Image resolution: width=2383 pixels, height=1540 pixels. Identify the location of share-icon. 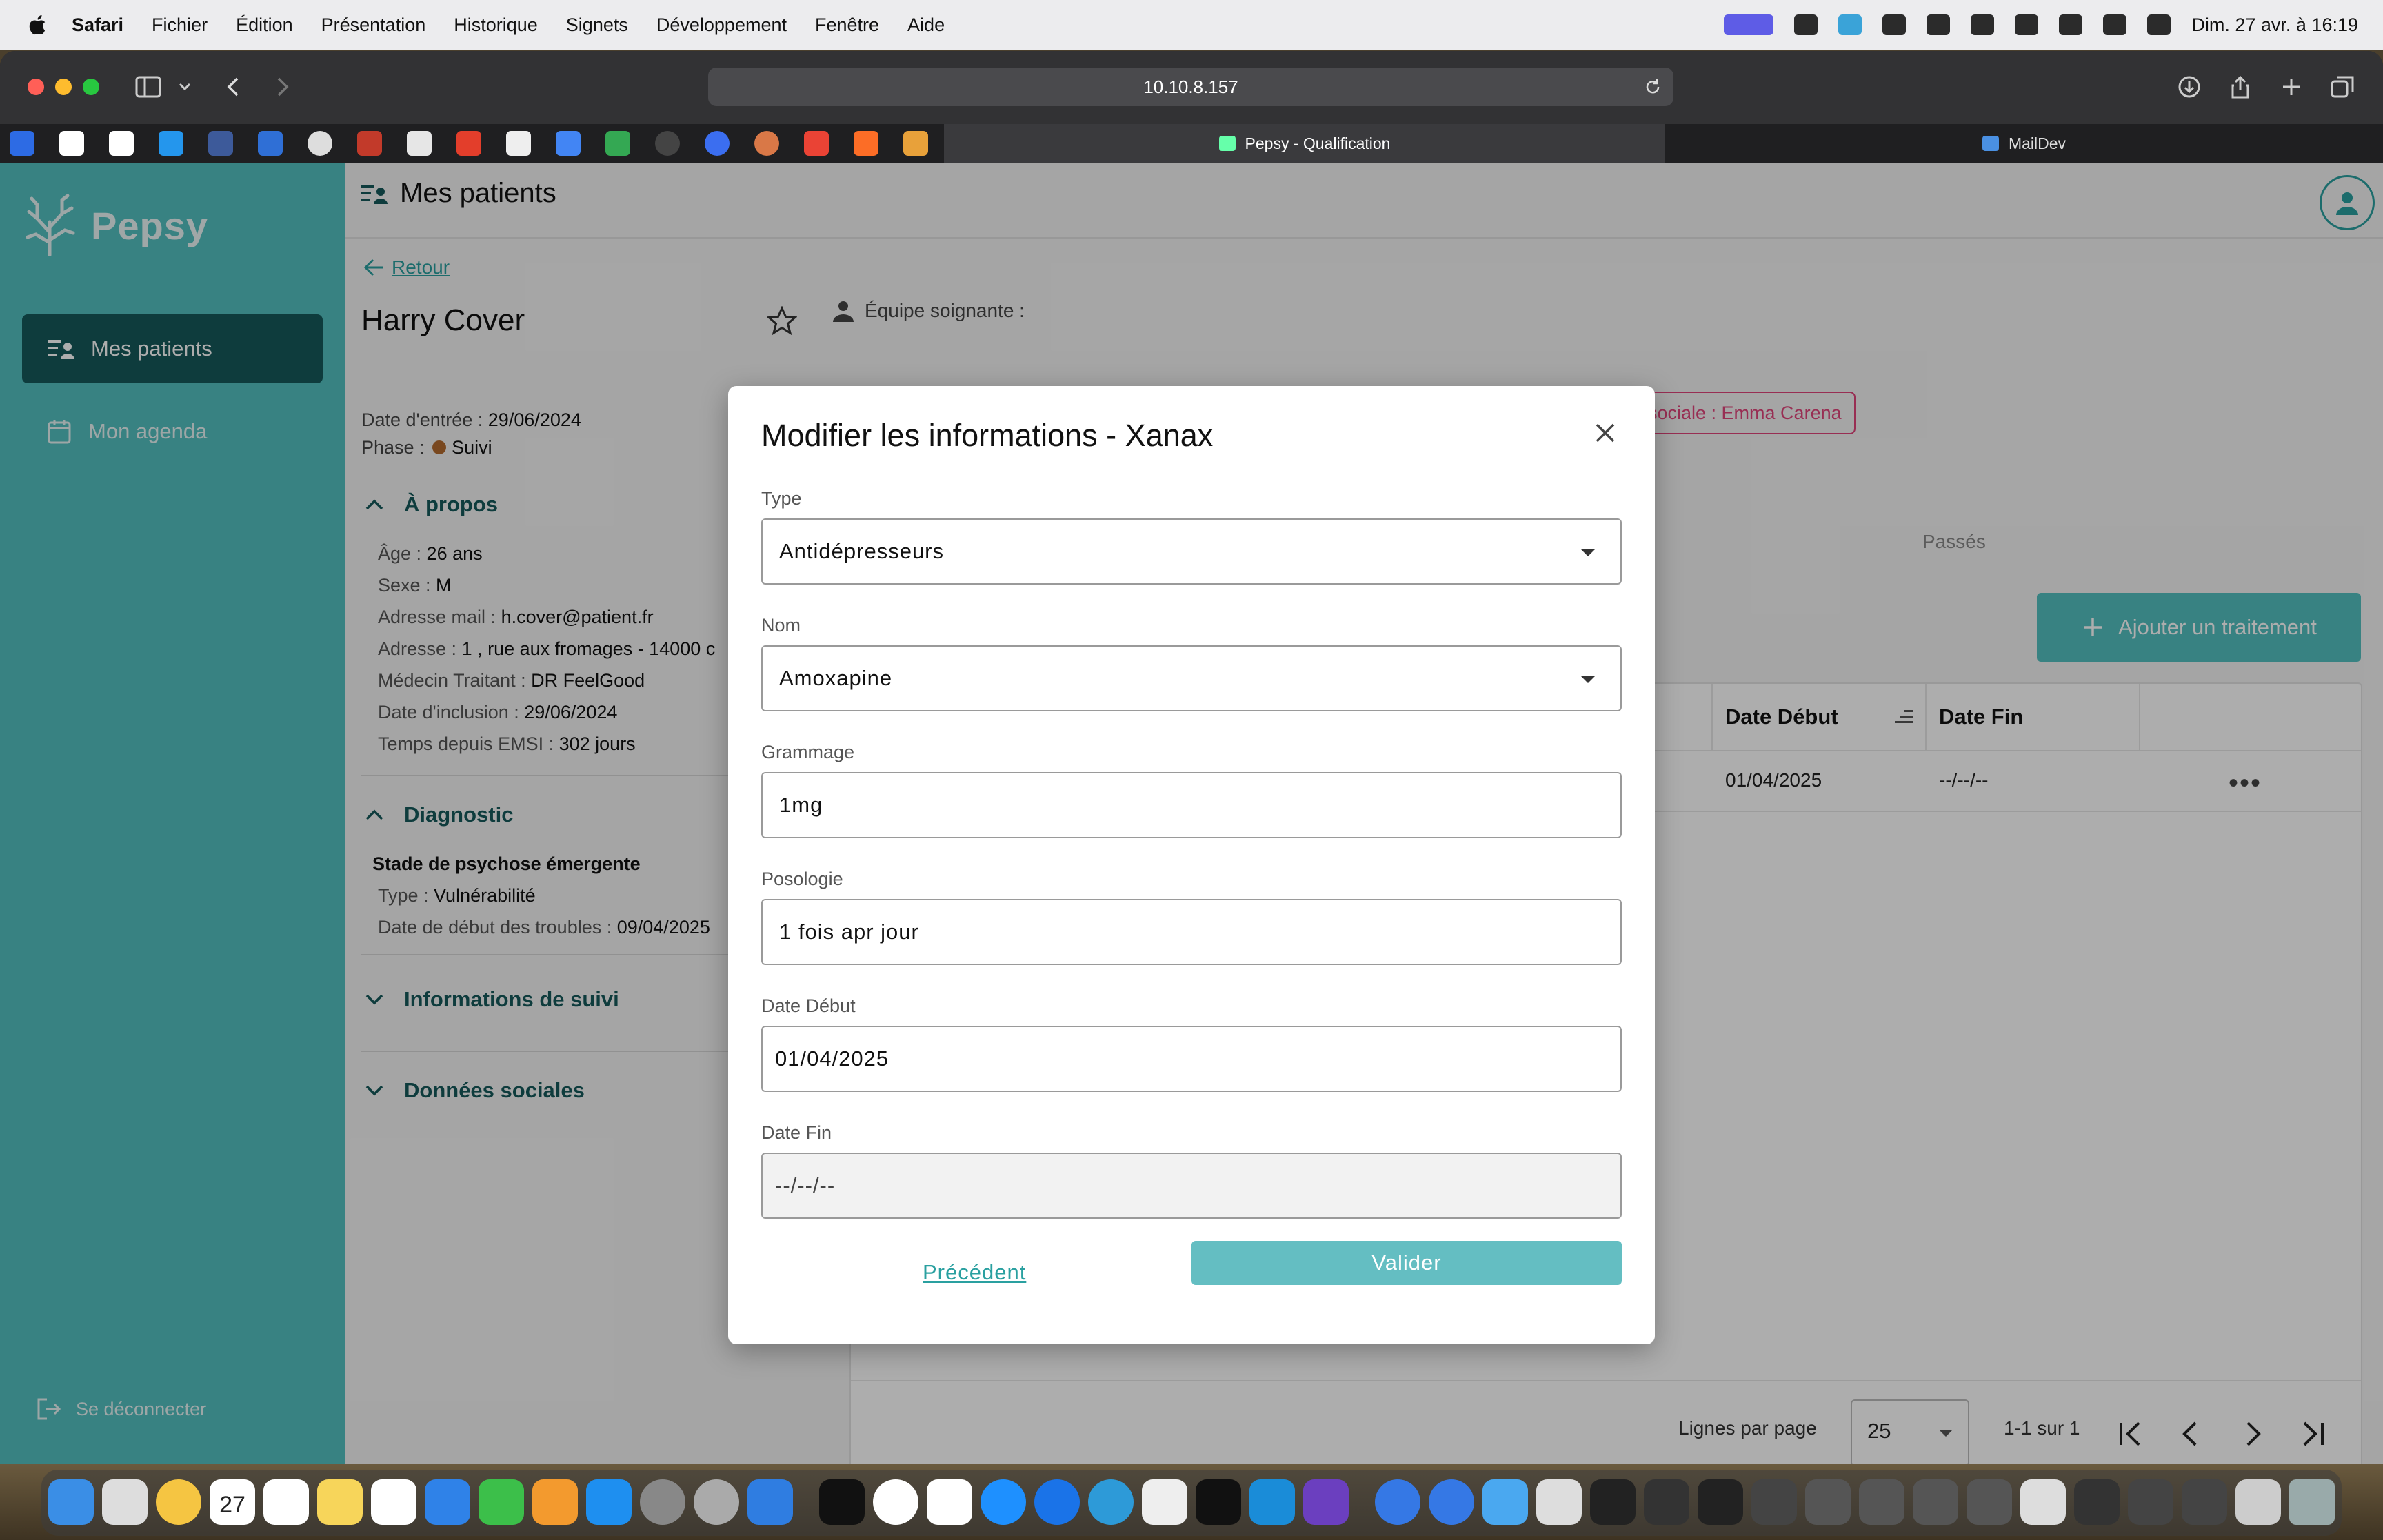
(2240, 87).